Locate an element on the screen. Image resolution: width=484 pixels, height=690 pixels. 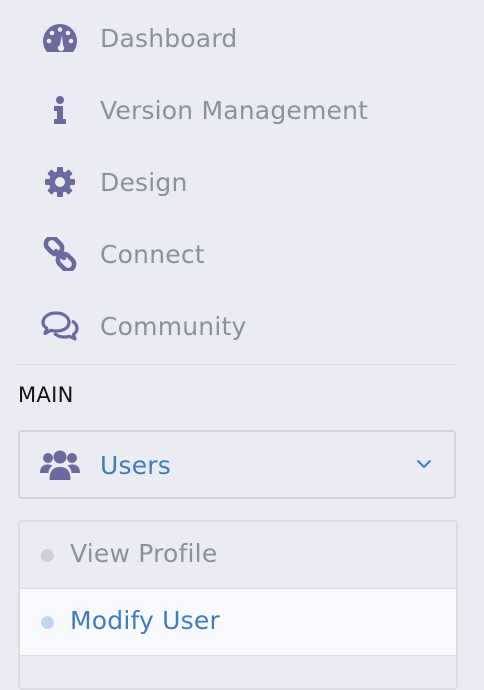
chevron-down-icon is located at coordinates (424, 464).